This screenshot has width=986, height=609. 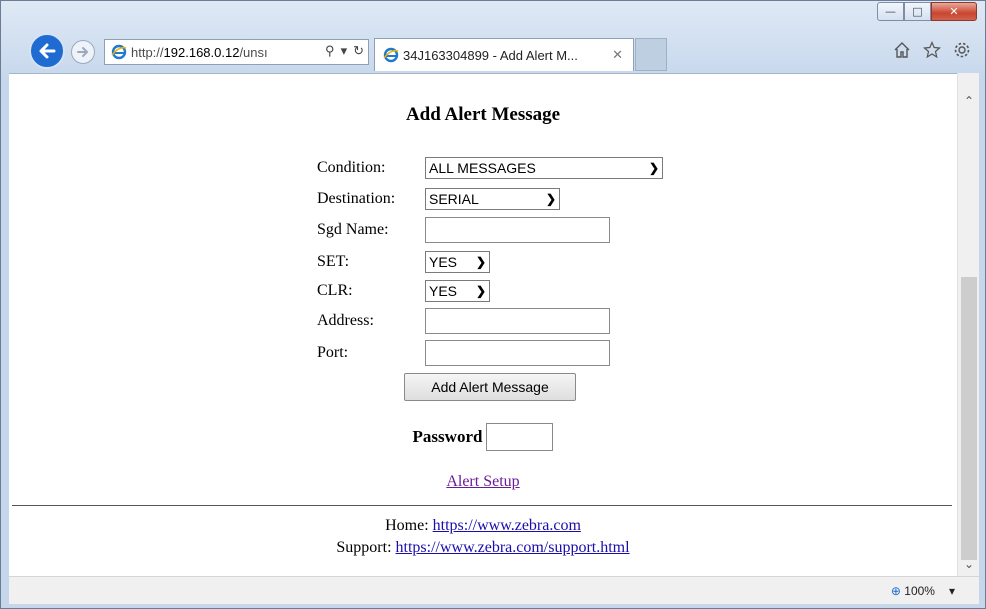 What do you see at coordinates (333, 261) in the screenshot?
I see `set-label: SET:` at bounding box center [333, 261].